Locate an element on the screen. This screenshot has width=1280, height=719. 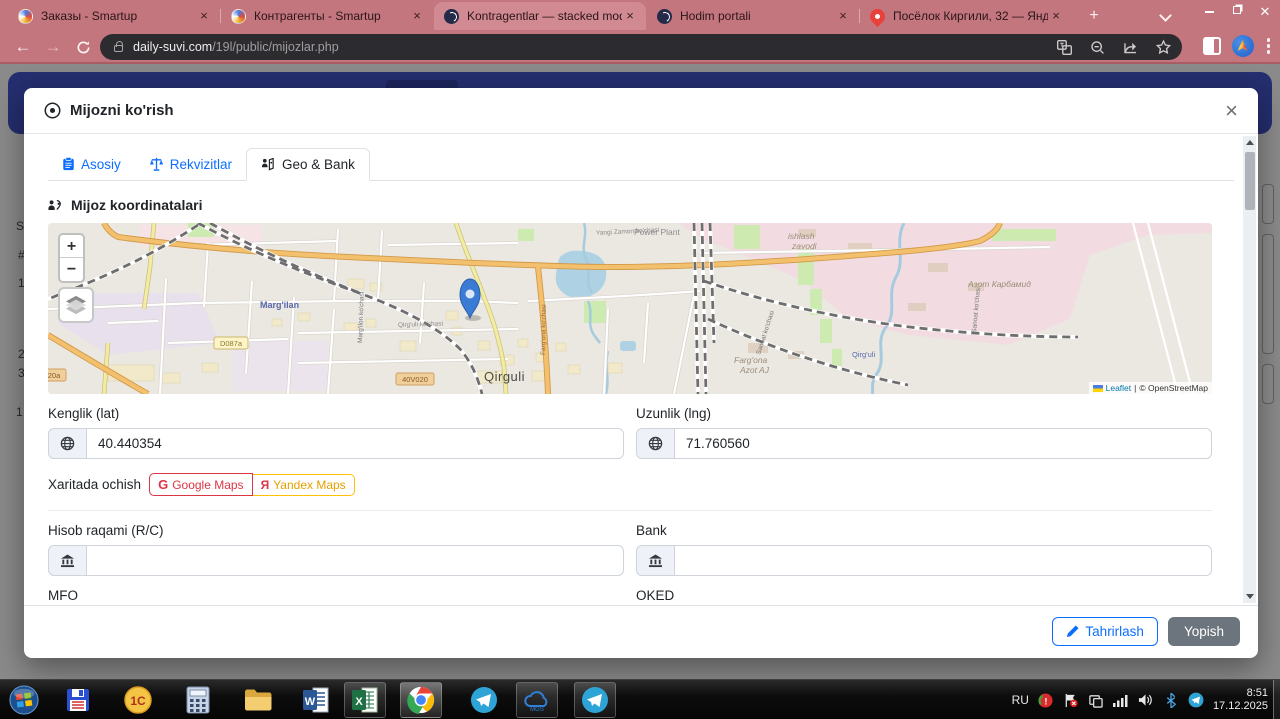
lock-icon is located at coordinates (118, 46).